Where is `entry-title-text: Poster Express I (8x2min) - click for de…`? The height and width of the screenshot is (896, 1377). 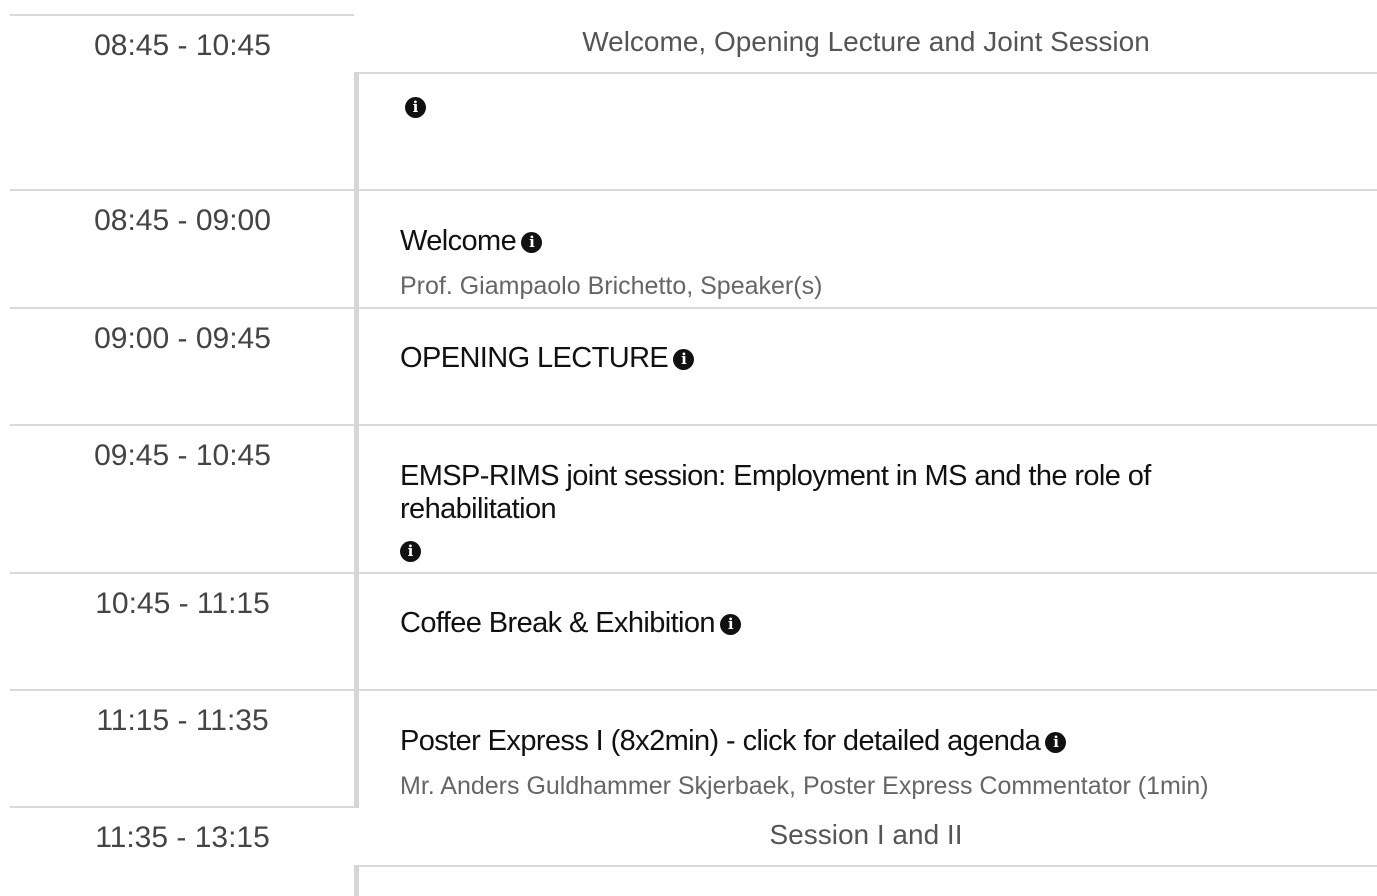 entry-title-text: Poster Express I (8x2min) - click for de… is located at coordinates (720, 741).